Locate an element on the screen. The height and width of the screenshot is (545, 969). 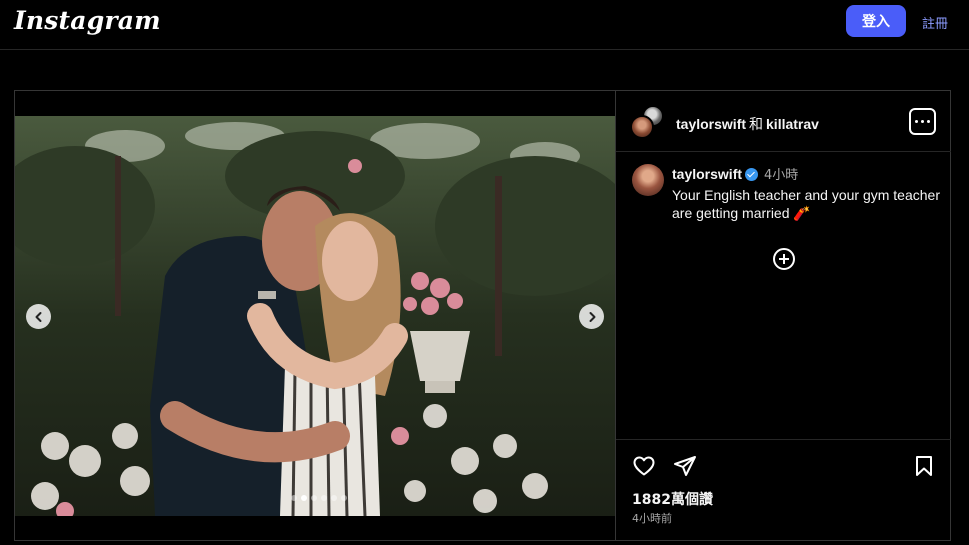
top-bar: Instagram 登入 註冊 is located at coordinates (484, 25).